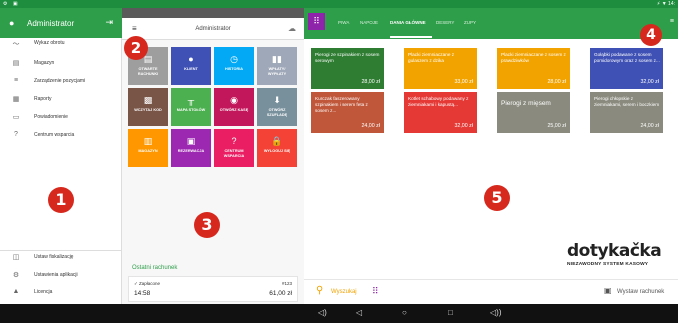 The width and height of the screenshot is (678, 323). Describe the element at coordinates (148, 151) in the screenshot. I see `tile-label: MAGAZYN` at that location.